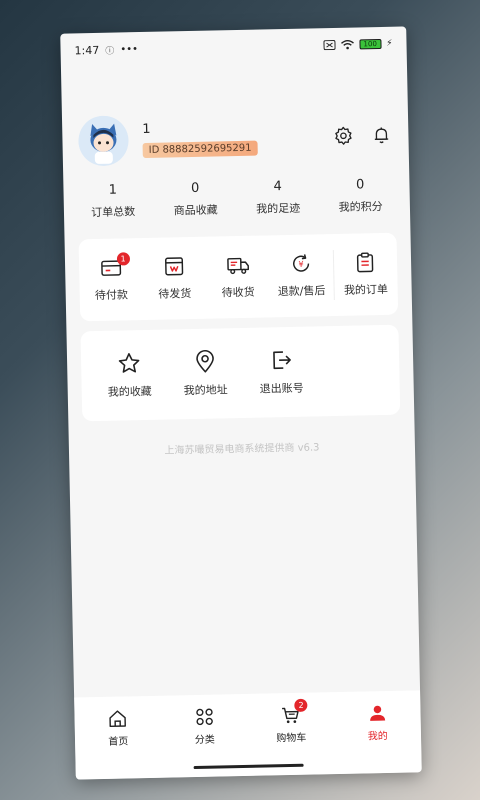 The height and width of the screenshot is (800, 480). I want to click on order-pending-receipt: 待收货, so click(238, 276).